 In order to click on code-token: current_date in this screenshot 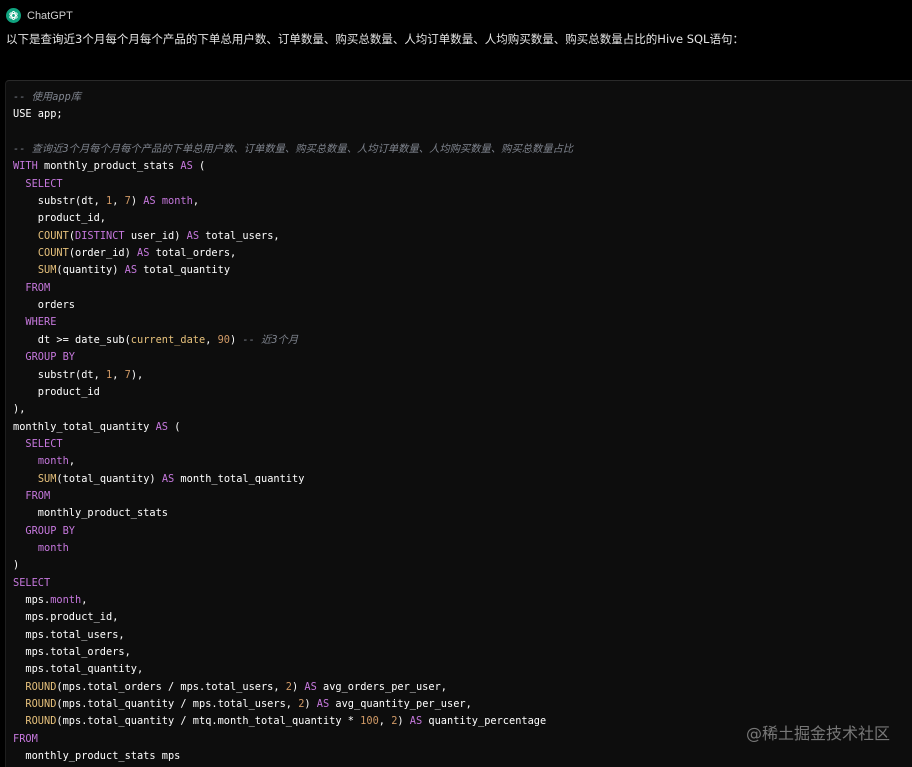, I will do `click(168, 339)`.